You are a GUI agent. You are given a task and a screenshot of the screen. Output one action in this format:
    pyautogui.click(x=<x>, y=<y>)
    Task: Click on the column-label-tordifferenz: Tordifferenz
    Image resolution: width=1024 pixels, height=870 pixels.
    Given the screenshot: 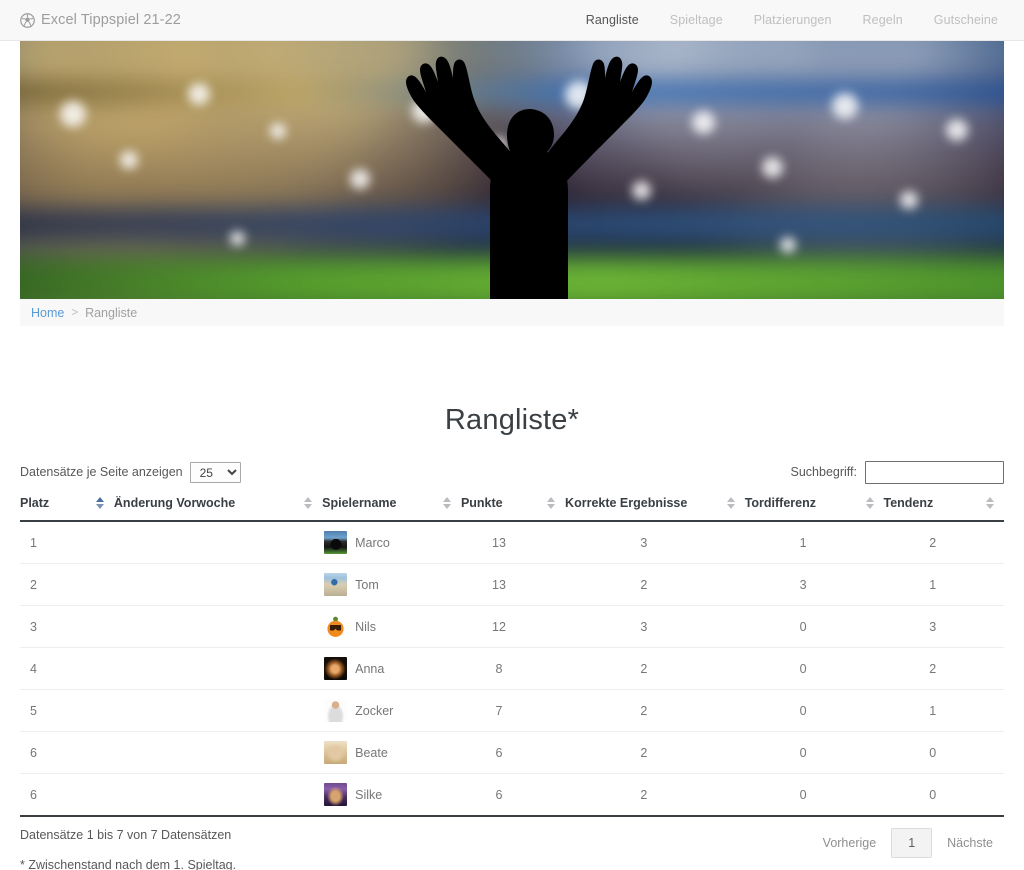 What is the action you would take?
    pyautogui.click(x=780, y=503)
    